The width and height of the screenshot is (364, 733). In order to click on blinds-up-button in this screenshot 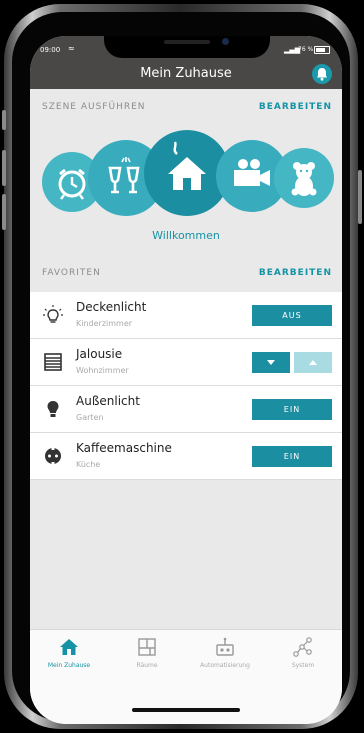, I will do `click(313, 362)`.